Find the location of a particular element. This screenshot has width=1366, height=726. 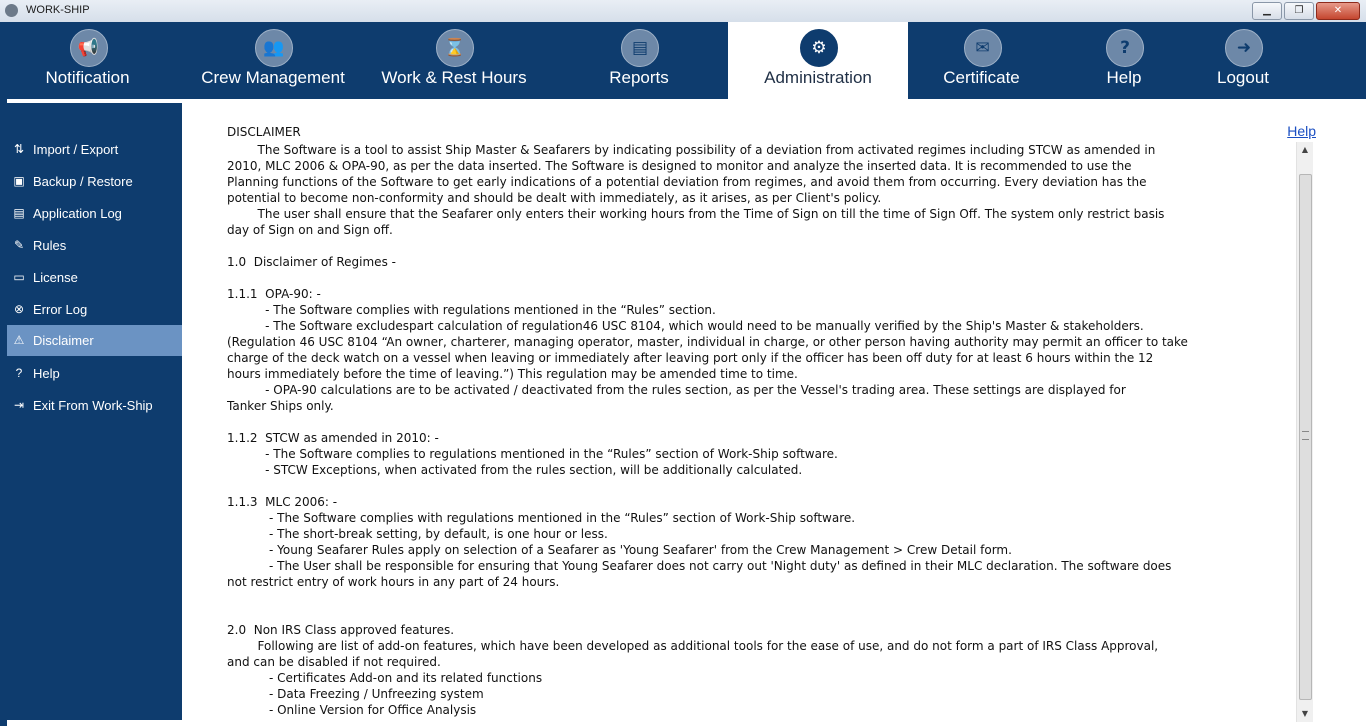

tab-administration: ⚙ Administration is located at coordinates (818, 60).